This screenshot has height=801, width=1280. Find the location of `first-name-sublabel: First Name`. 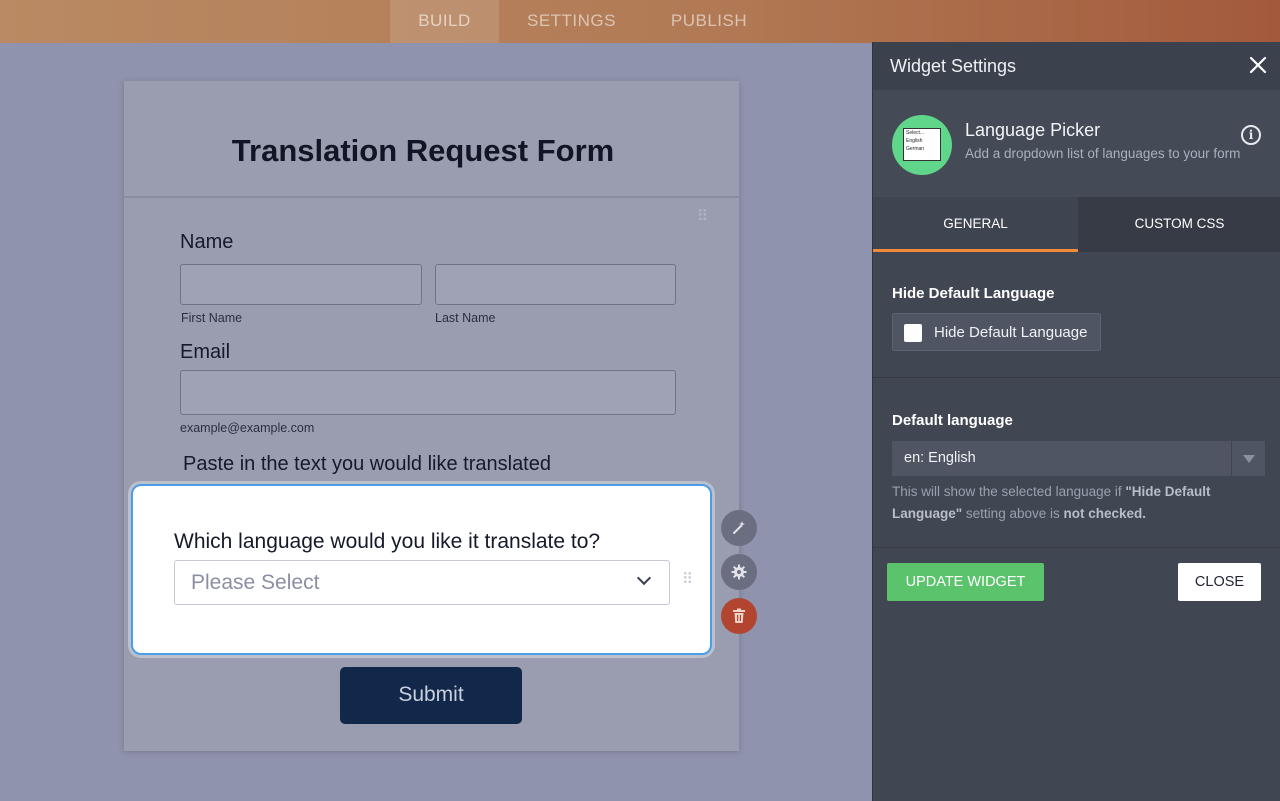

first-name-sublabel: First Name is located at coordinates (212, 318).